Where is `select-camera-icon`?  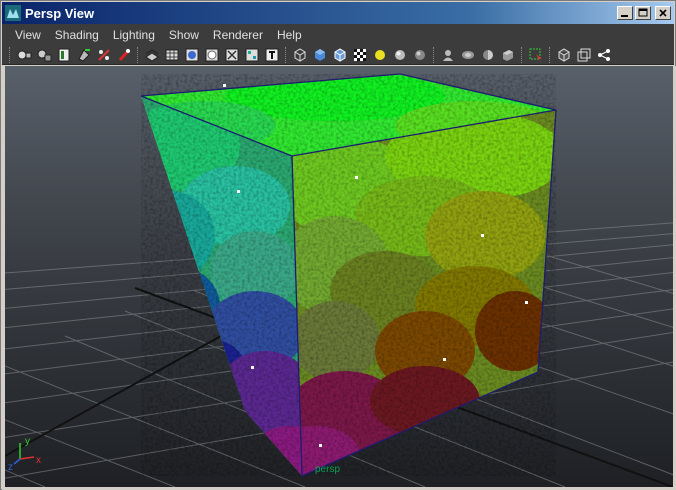
select-camera-icon is located at coordinates (24, 55).